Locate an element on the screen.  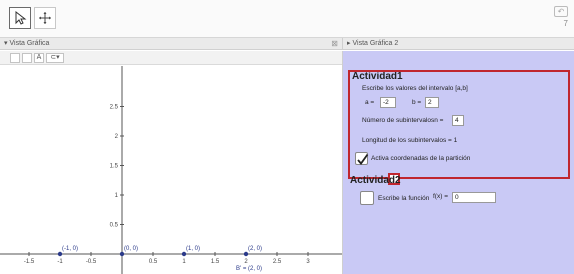
left-view-title: Vista Gráfica is located at coordinates (29, 43).